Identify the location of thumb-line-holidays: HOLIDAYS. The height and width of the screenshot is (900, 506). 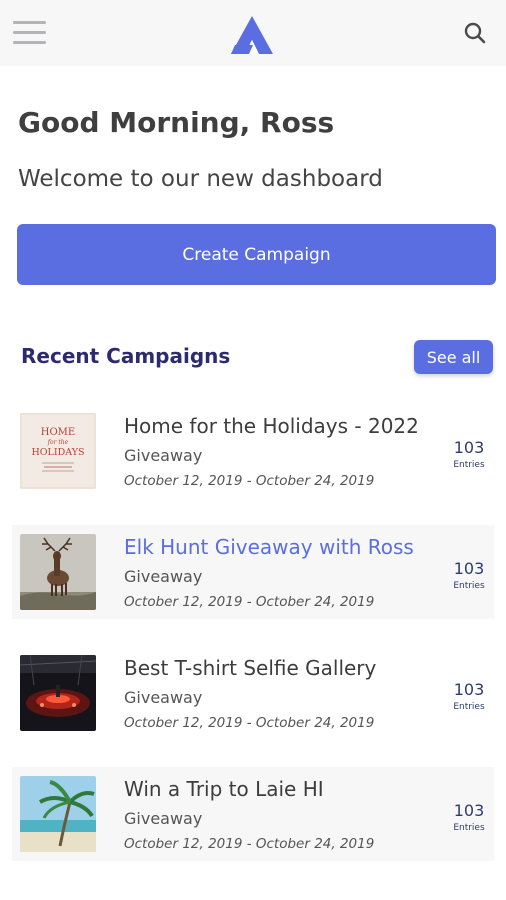
(57, 452).